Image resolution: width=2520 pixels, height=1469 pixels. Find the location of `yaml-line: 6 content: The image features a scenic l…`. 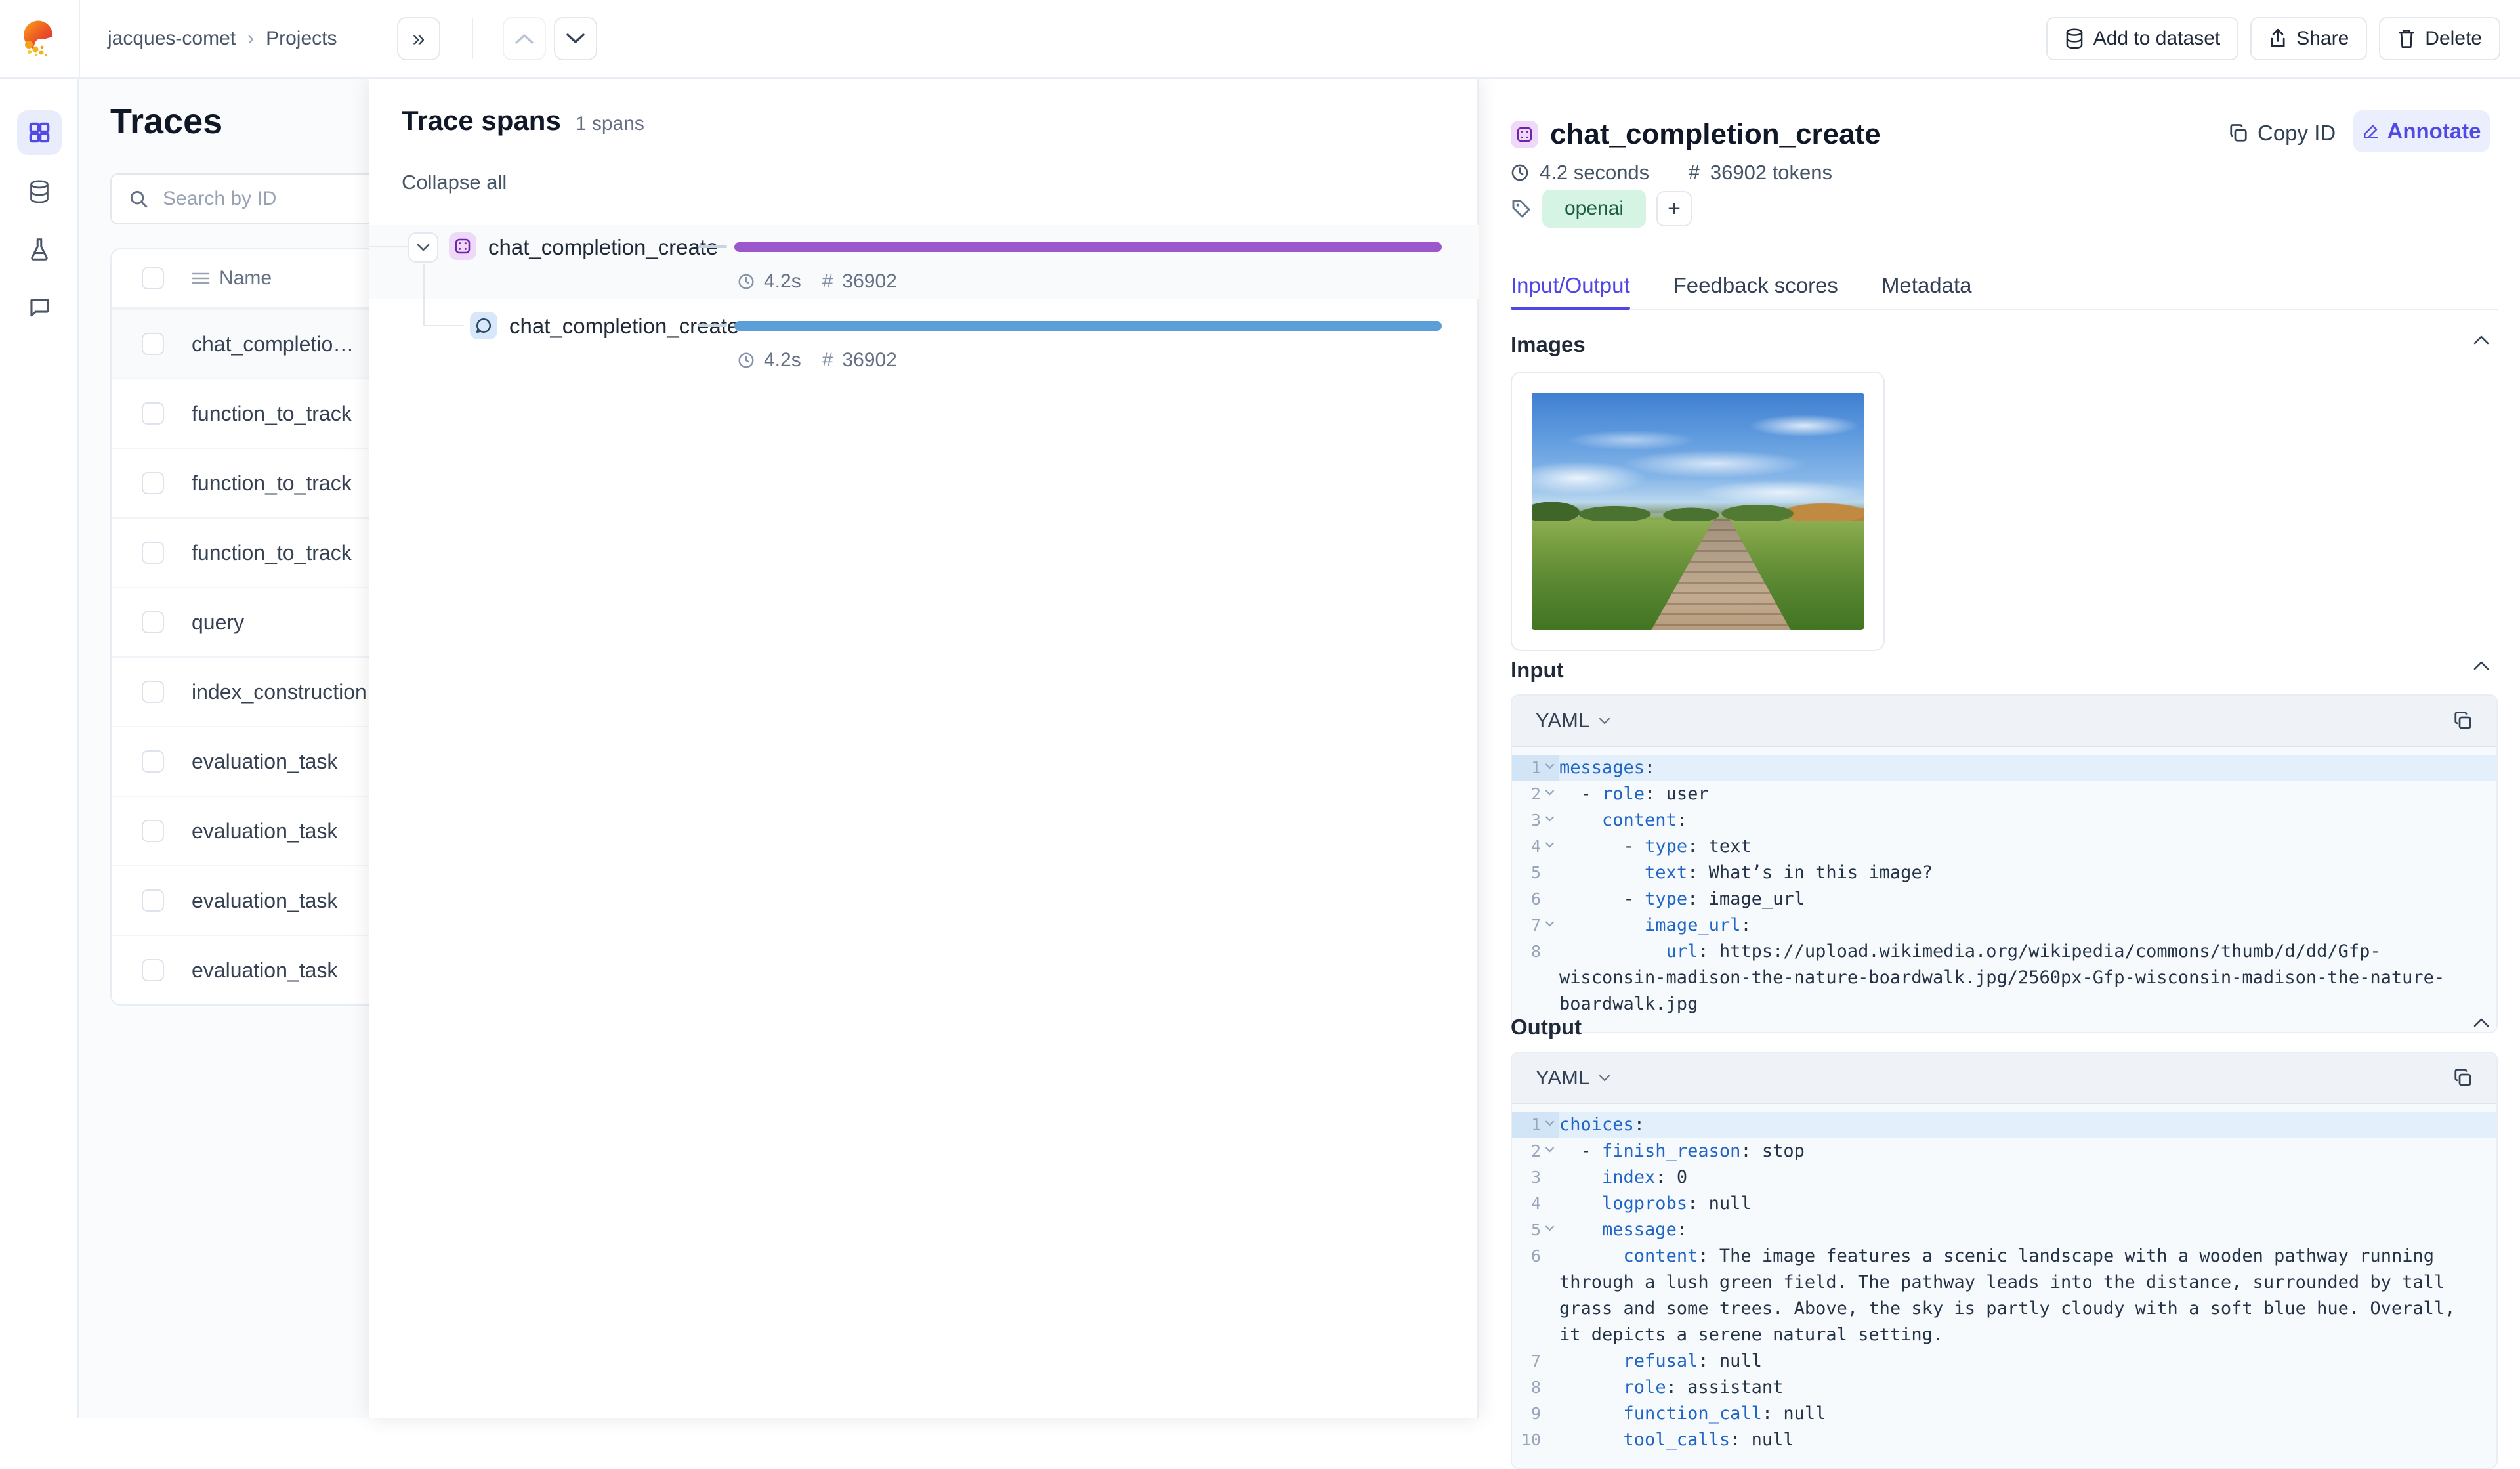

yaml-line: 6 content: The image features a scenic l… is located at coordinates (2004, 1295).